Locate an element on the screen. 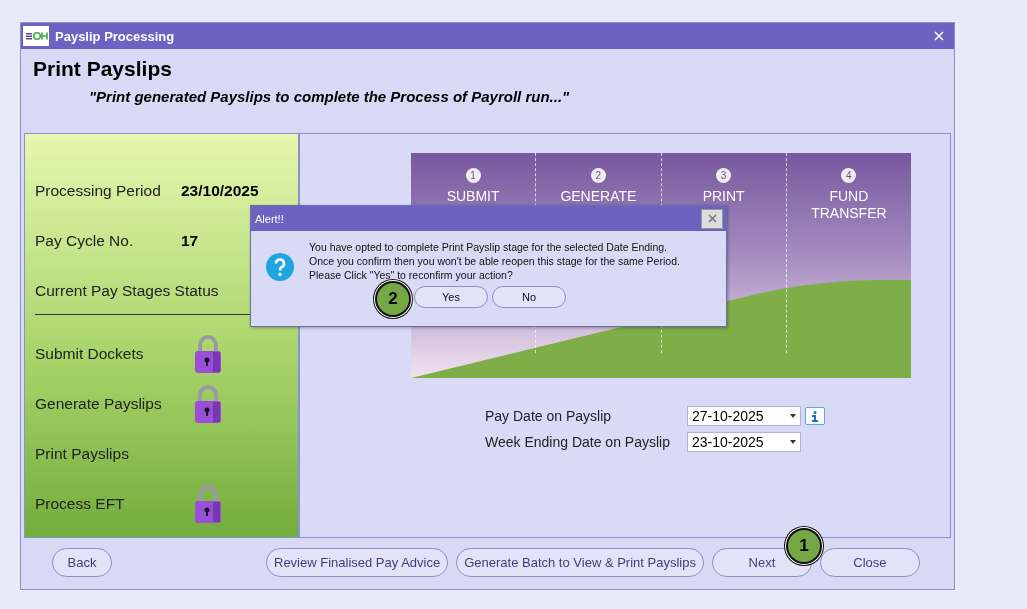  stage-label: Generate Payslips is located at coordinates (99, 404).